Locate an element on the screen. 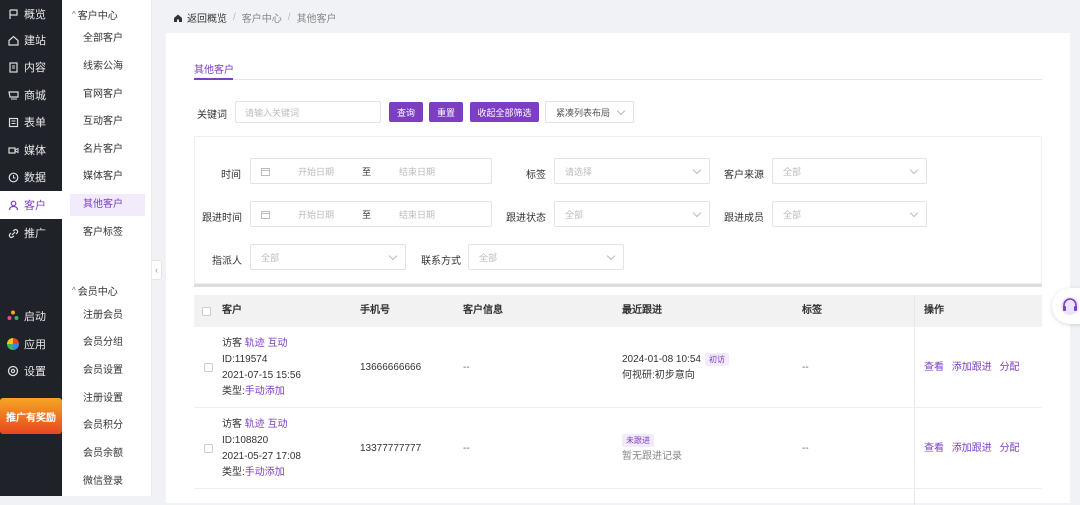 The width and height of the screenshot is (1080, 505). op-cell: 查看 添加跟进 分配 is located at coordinates (972, 368).